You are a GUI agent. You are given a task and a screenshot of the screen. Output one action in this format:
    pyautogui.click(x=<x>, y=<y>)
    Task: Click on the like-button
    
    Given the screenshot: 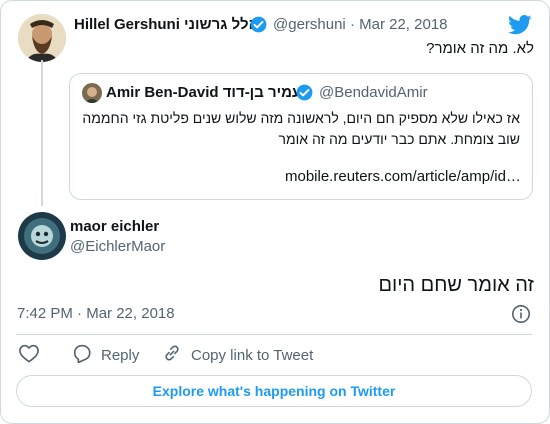 What is the action you would take?
    pyautogui.click(x=33, y=355)
    